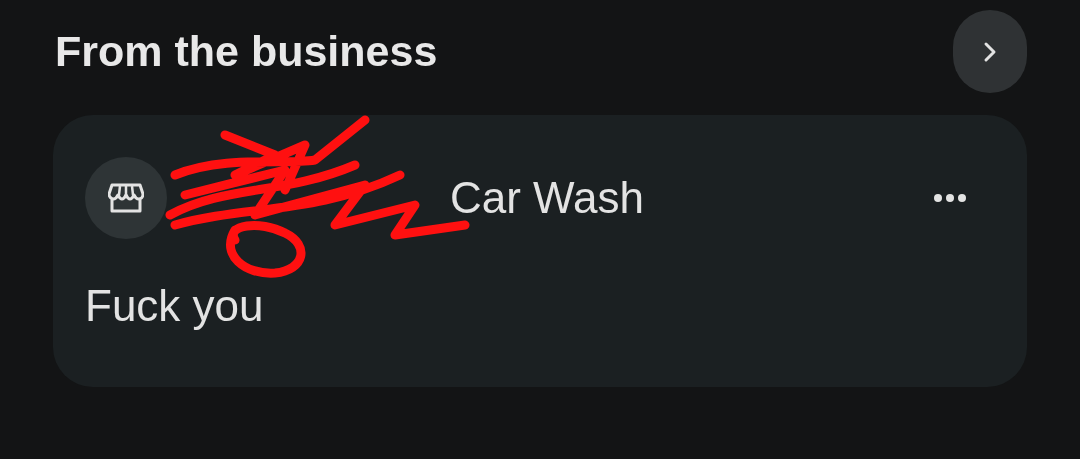 The height and width of the screenshot is (459, 1080). Describe the element at coordinates (246, 51) in the screenshot. I see `section-title: From the business` at that location.